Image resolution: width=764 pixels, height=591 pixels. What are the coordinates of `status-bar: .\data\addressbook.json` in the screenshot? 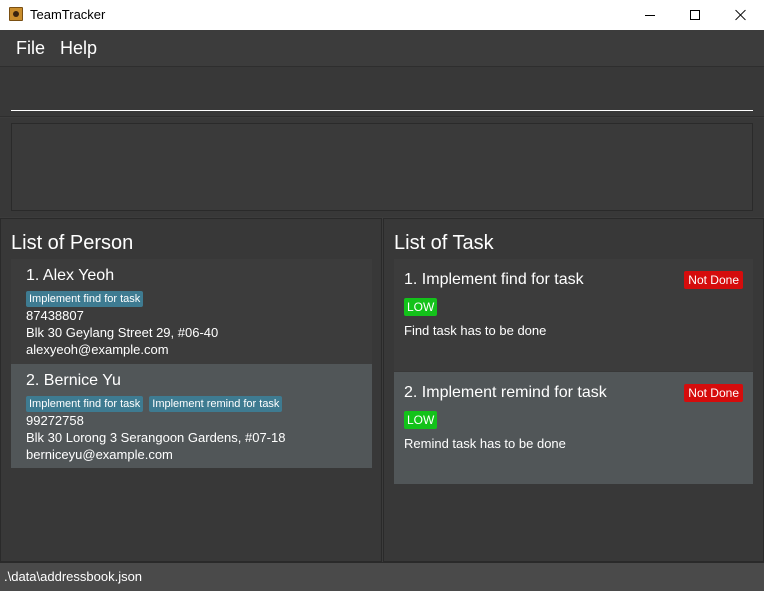 It's located at (382, 576).